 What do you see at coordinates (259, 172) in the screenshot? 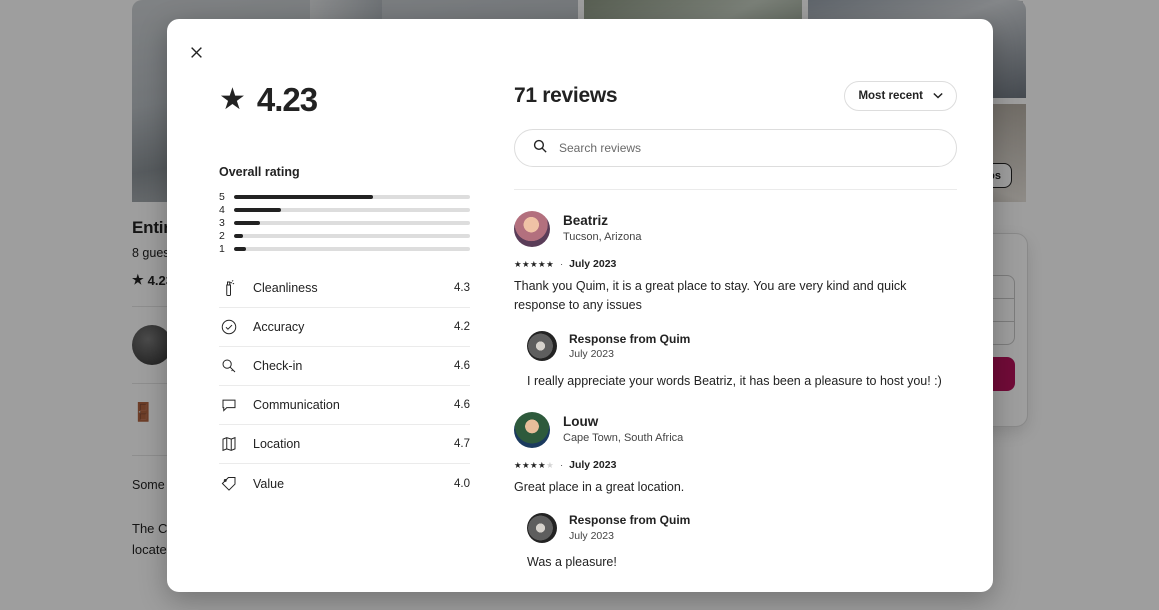
I see `overall-rating-label: Overall rating` at bounding box center [259, 172].